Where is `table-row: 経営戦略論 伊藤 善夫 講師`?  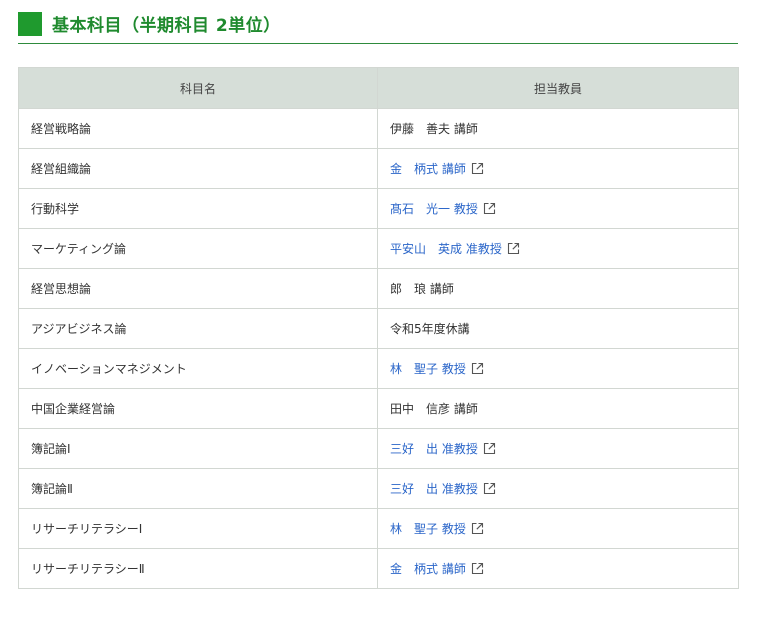
table-row: 経営戦略論 伊藤 善夫 講師 is located at coordinates (378, 128).